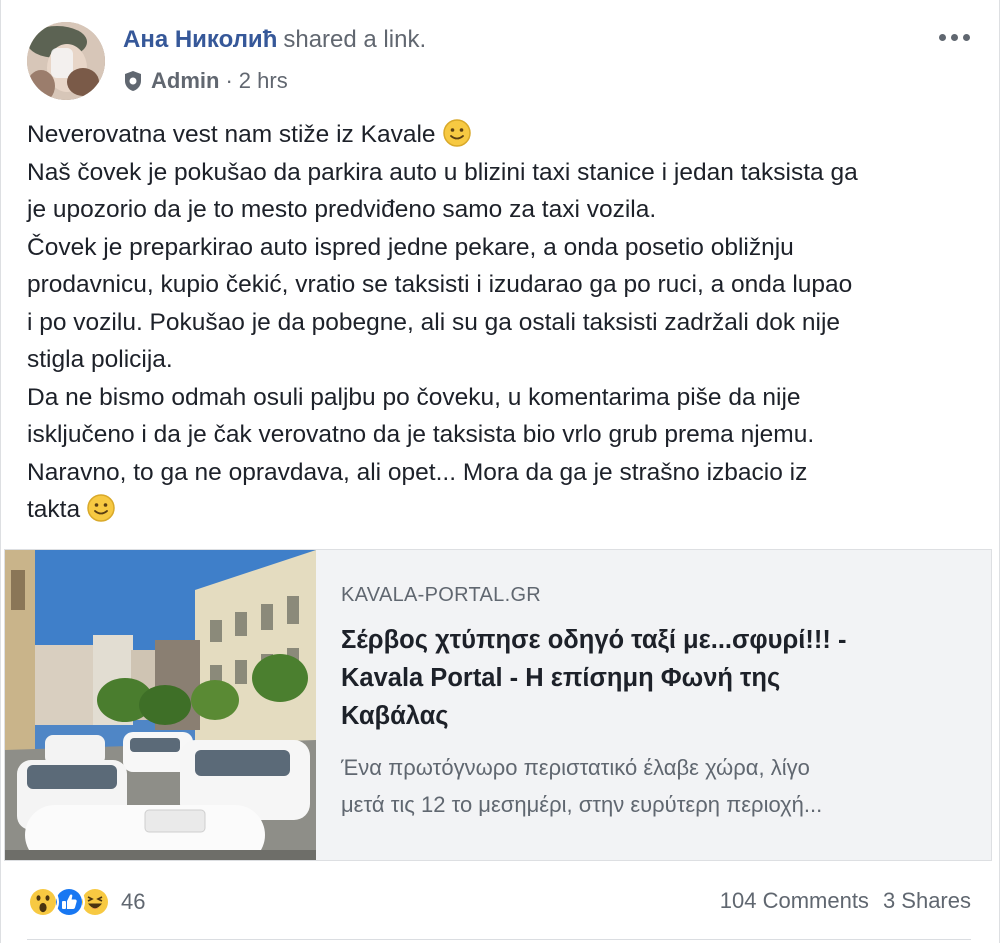 The height and width of the screenshot is (943, 1000). I want to click on link-title-line: Kavala Portal - Η επίσημη Φωνή της, so click(561, 678).